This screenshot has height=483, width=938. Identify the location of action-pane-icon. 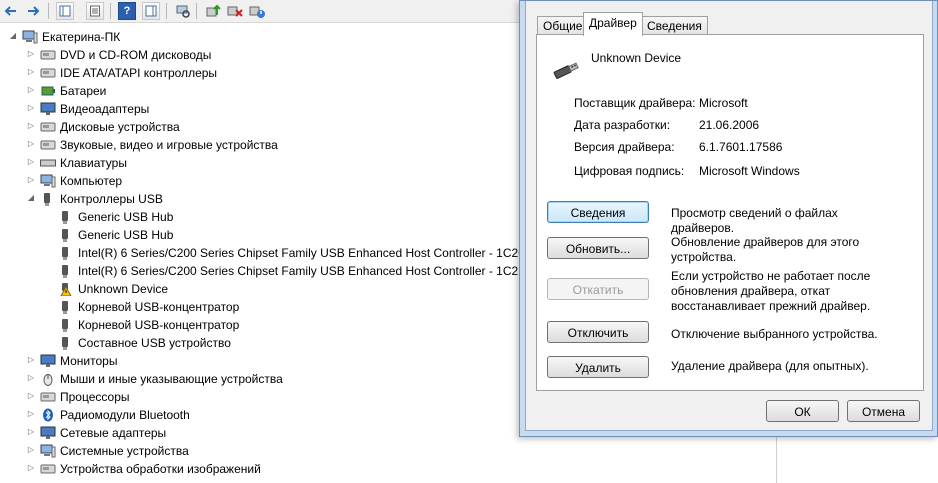
(151, 11).